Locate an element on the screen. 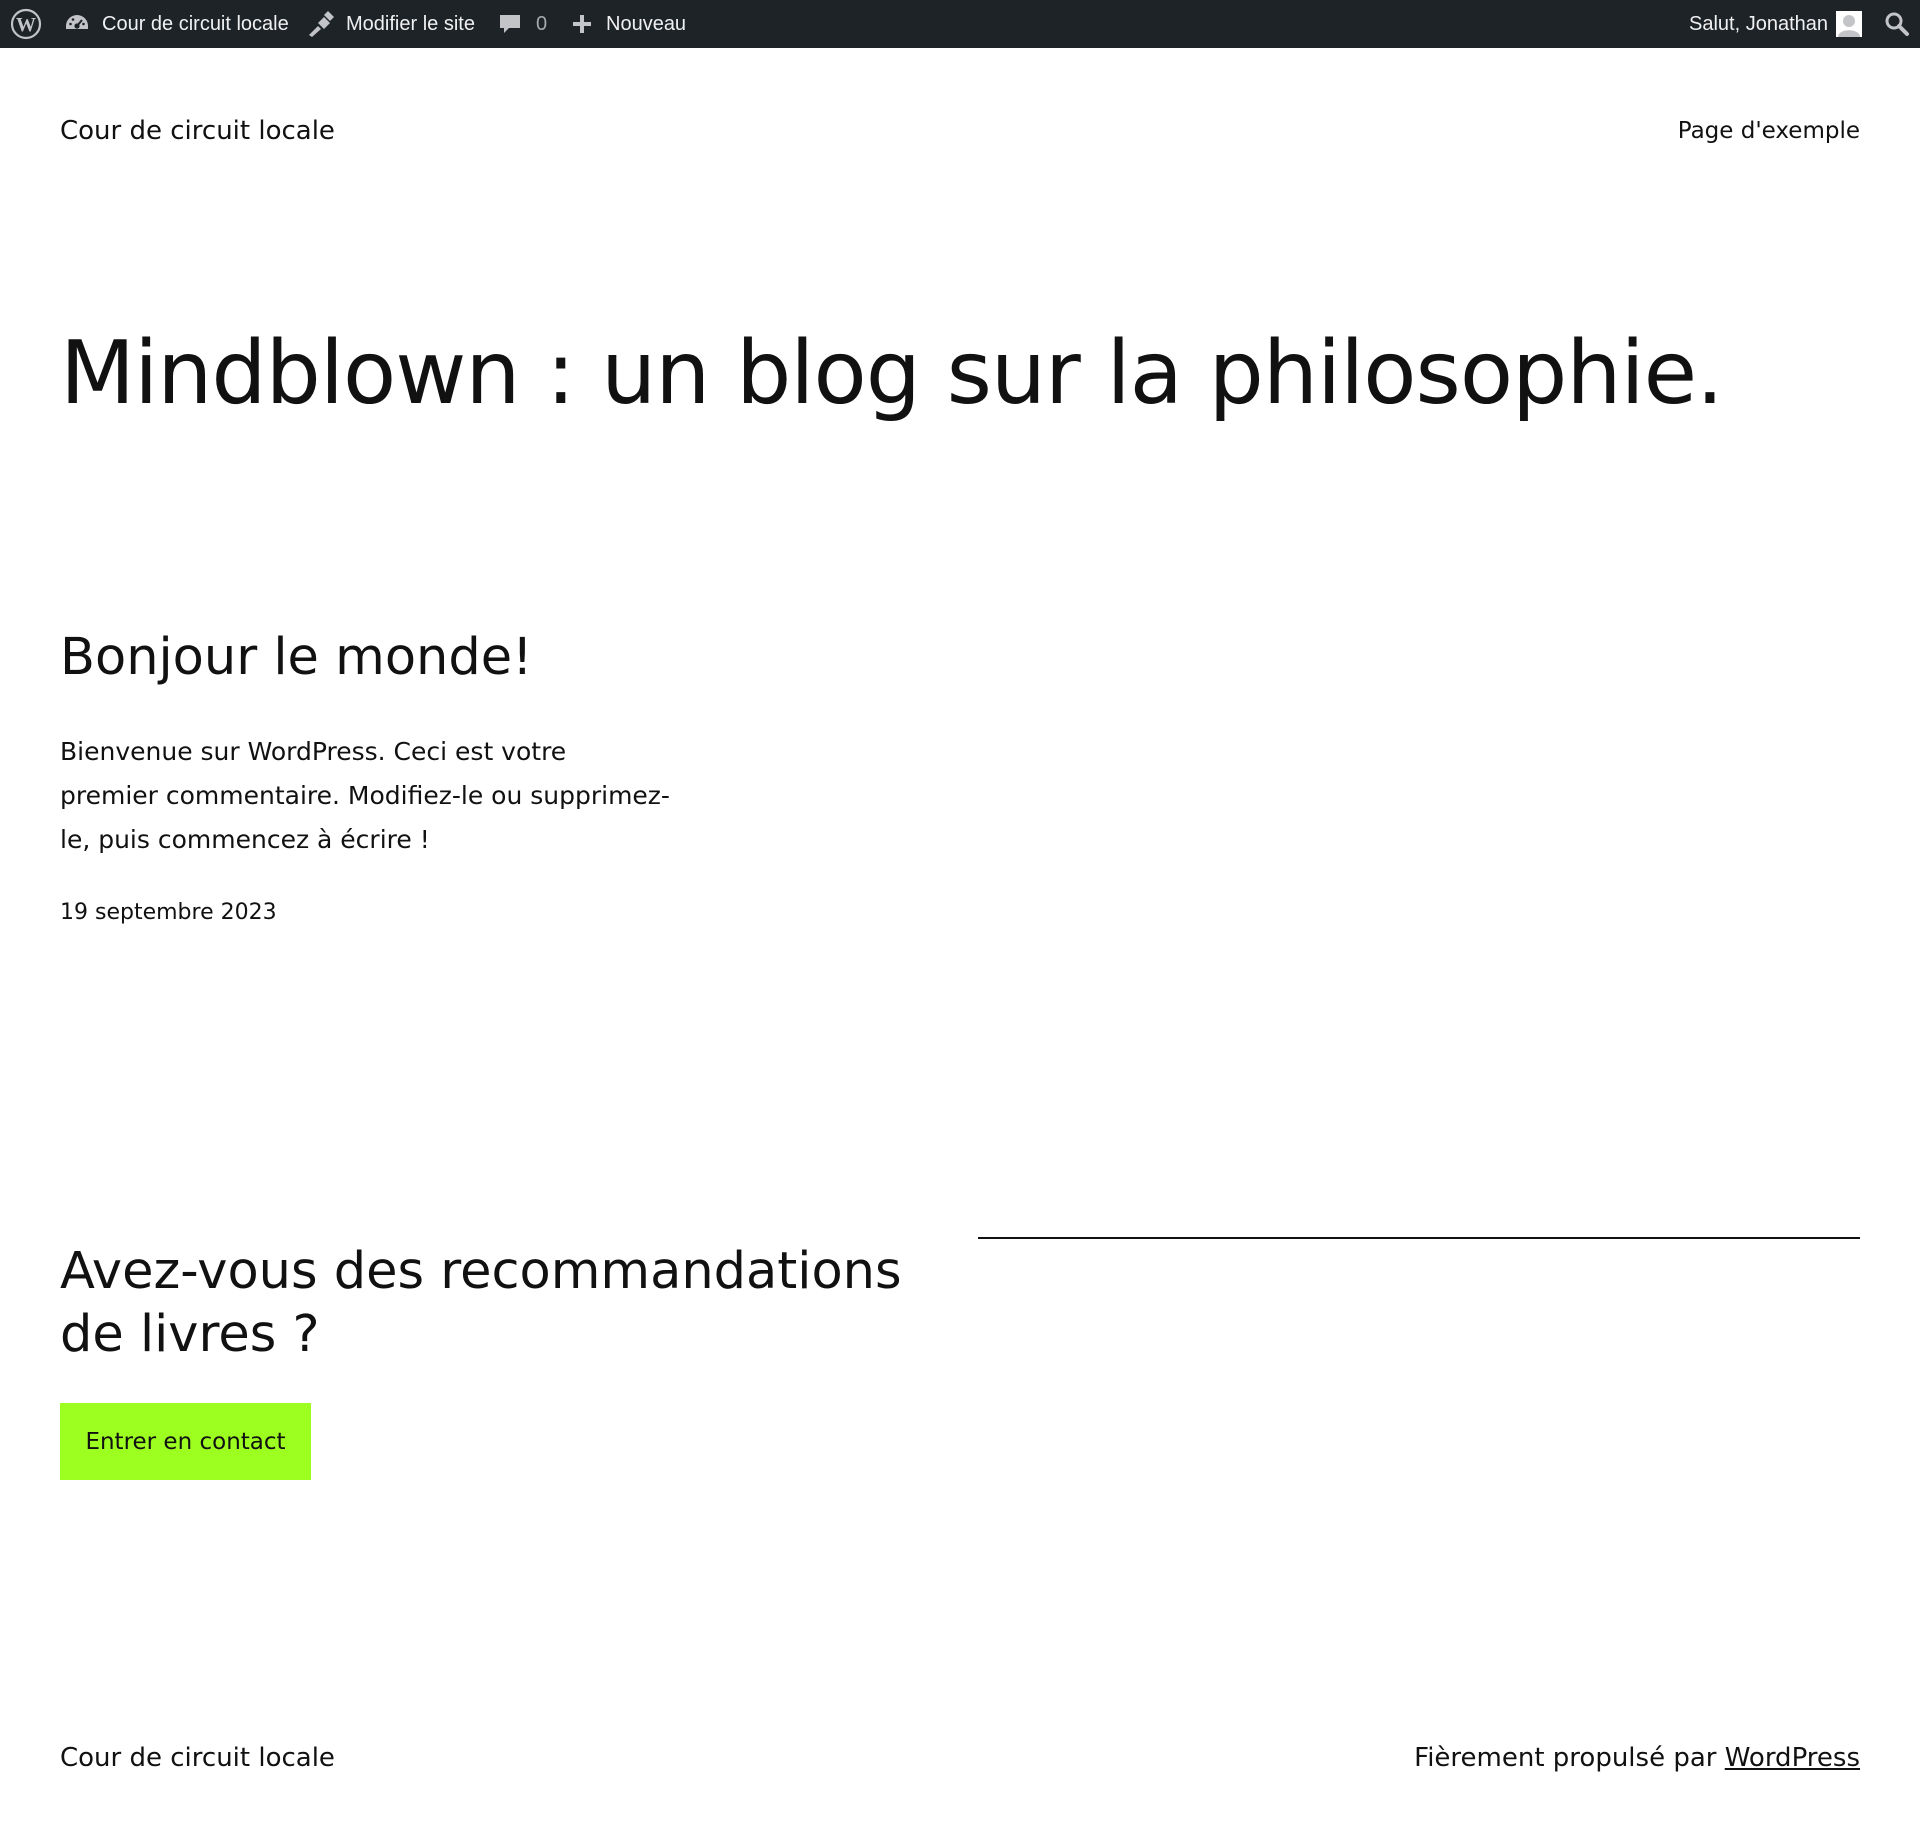 This screenshot has height=1845, width=1920. wordpress-logo-icon: W is located at coordinates (26, 24).